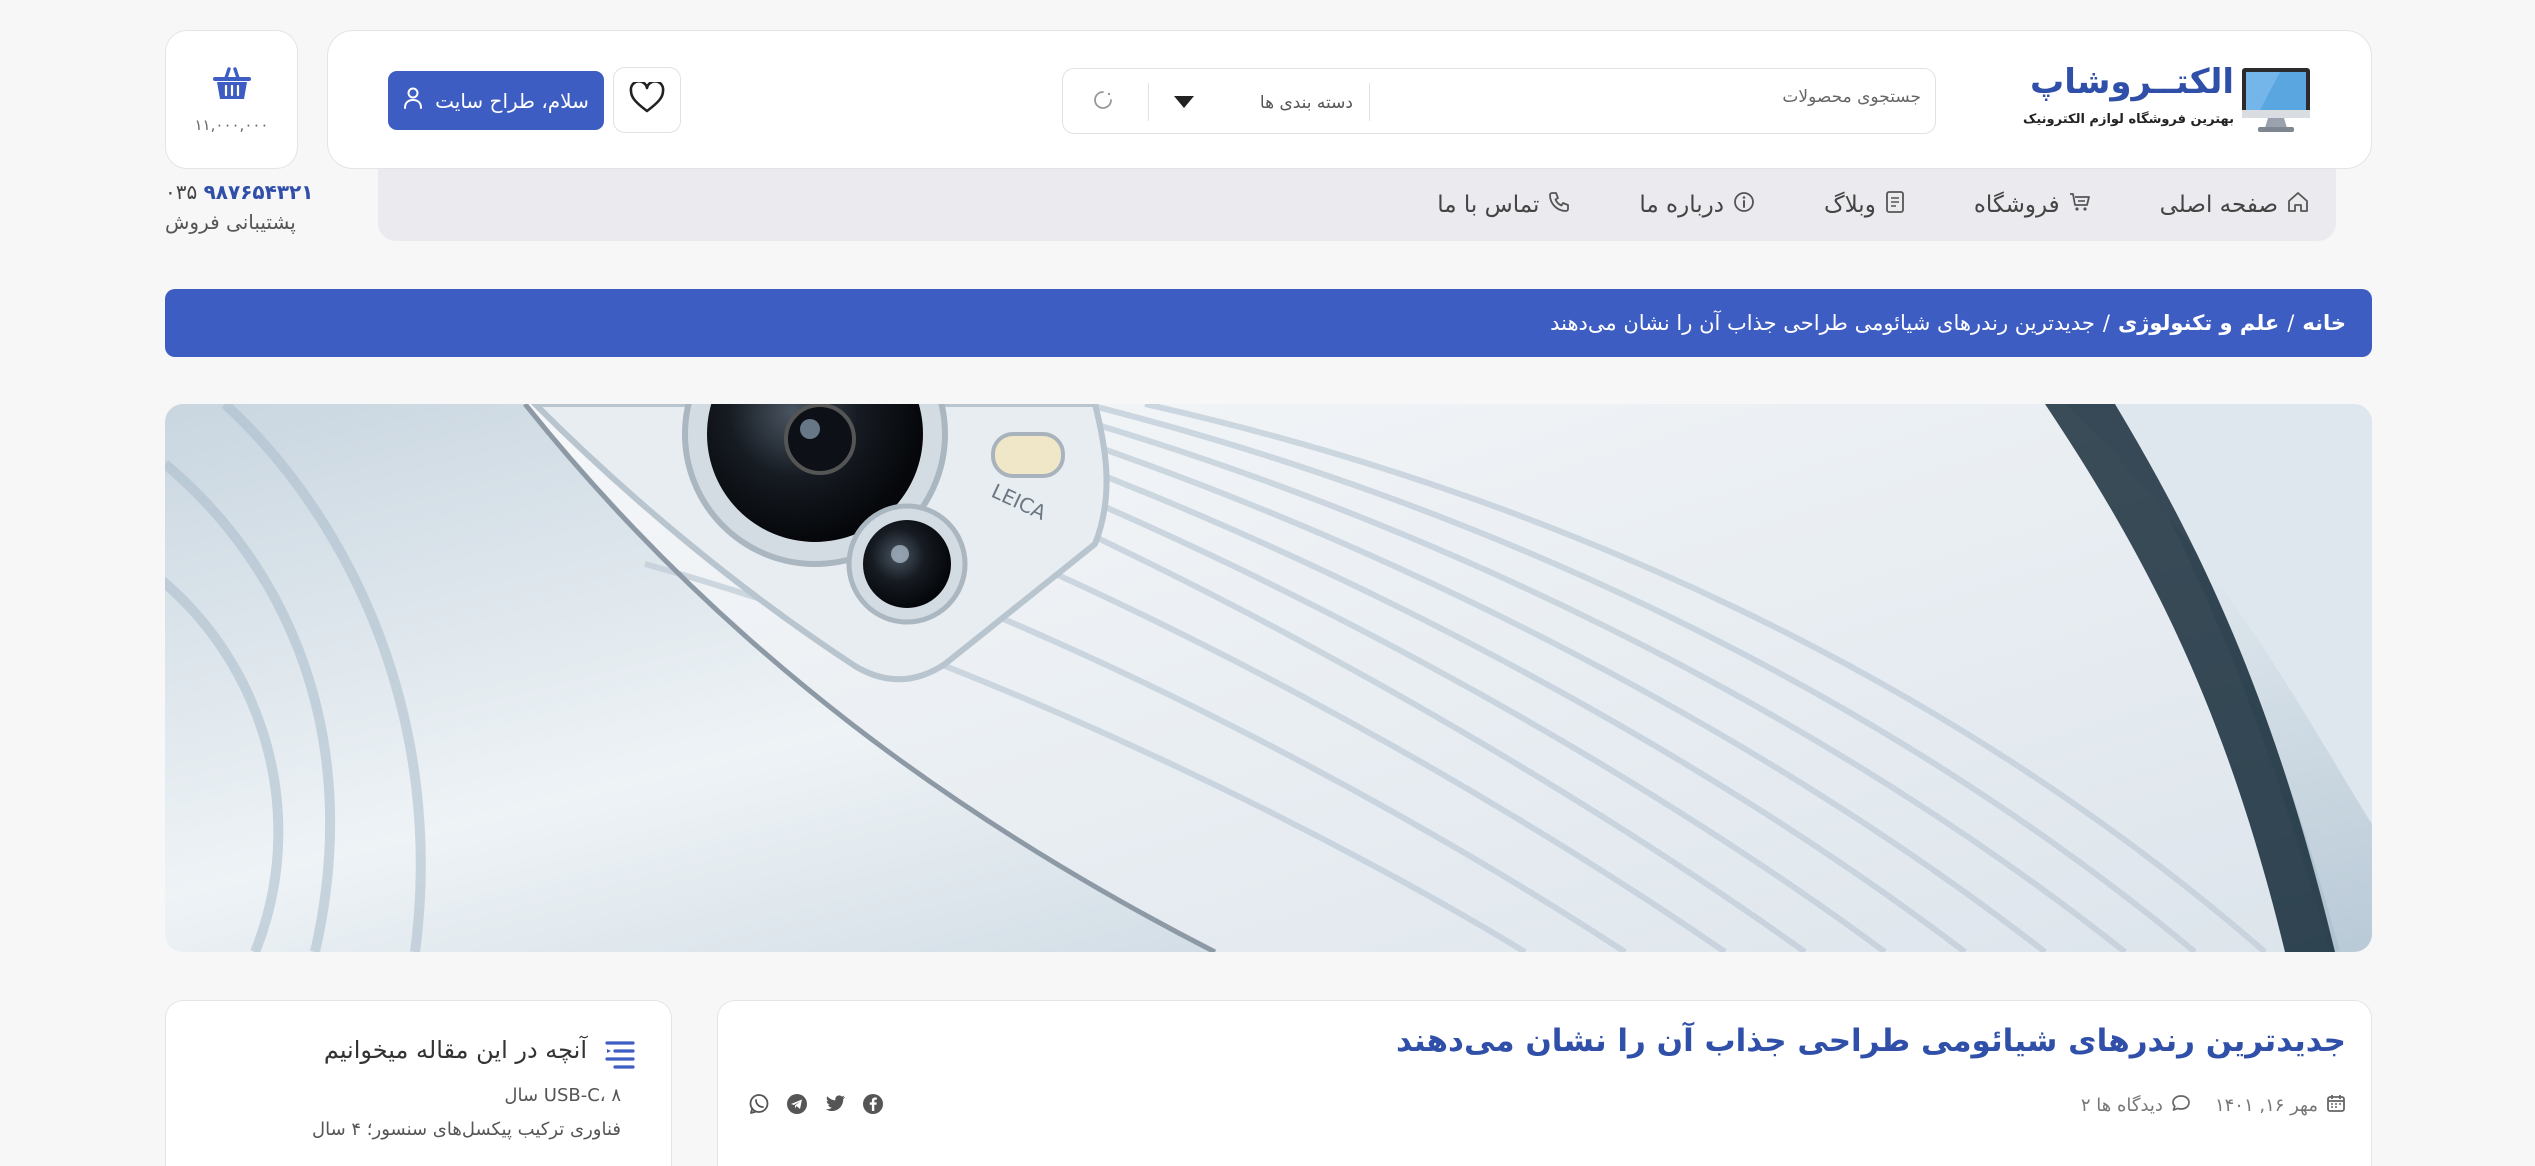  Describe the element at coordinates (512, 100) in the screenshot. I see `login-label: سلام، طراح سایت` at that location.